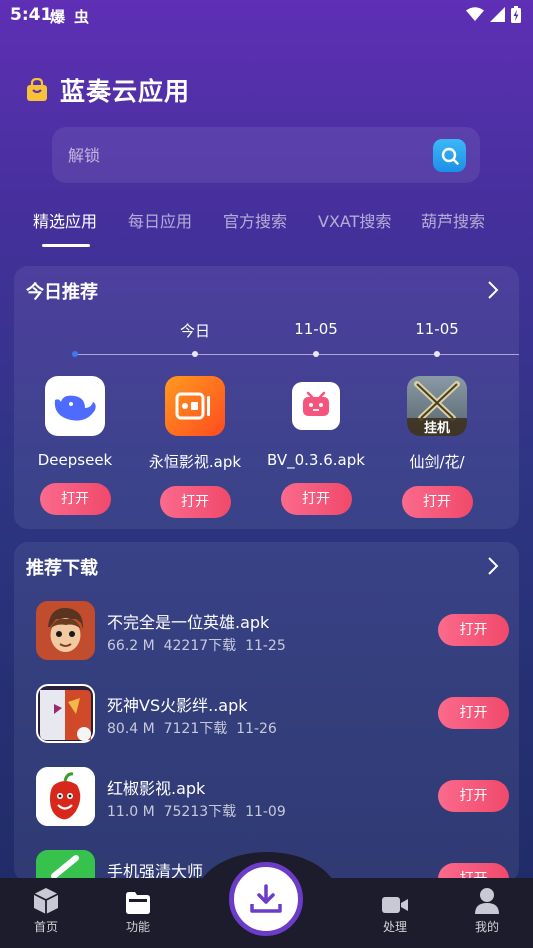 The width and height of the screenshot is (533, 948). Describe the element at coordinates (256, 729) in the screenshot. I see `download-date: 11-26` at that location.